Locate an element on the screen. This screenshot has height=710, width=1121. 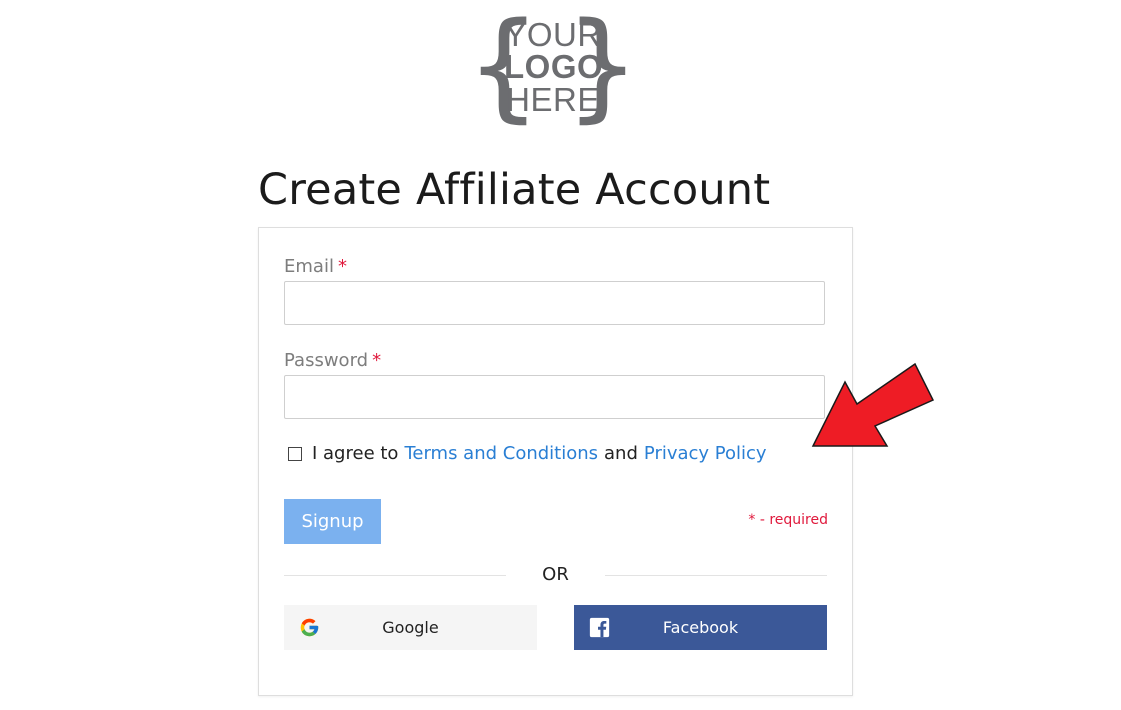
or-divider: OR is located at coordinates (555, 575).